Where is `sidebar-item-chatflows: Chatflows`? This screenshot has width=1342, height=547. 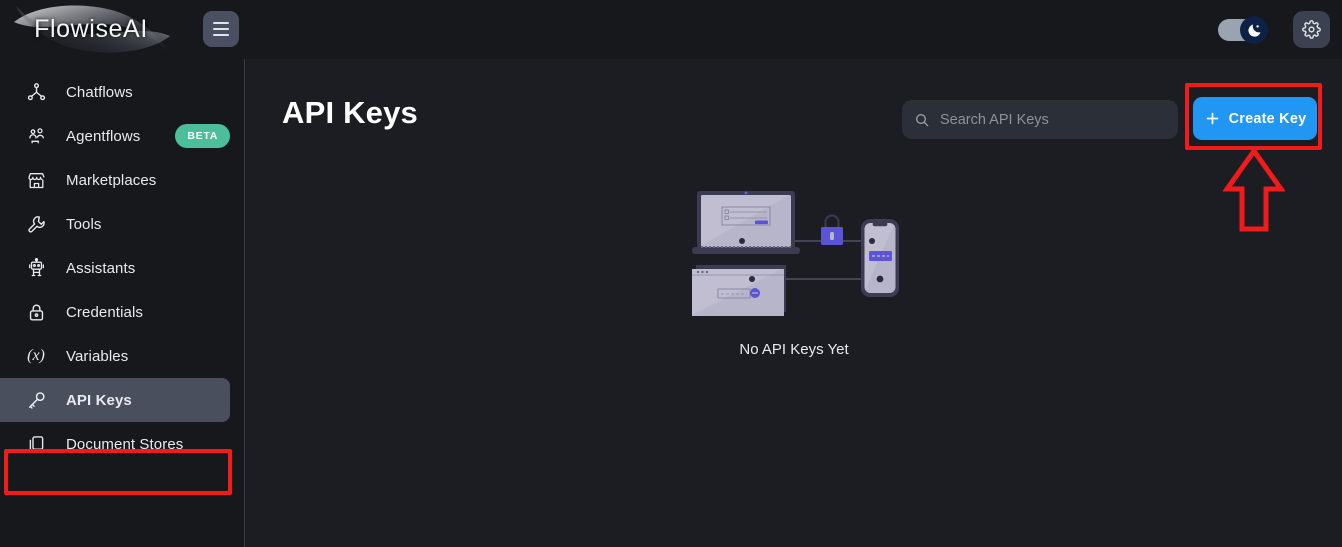
sidebar-item-chatflows: Chatflows is located at coordinates (115, 92).